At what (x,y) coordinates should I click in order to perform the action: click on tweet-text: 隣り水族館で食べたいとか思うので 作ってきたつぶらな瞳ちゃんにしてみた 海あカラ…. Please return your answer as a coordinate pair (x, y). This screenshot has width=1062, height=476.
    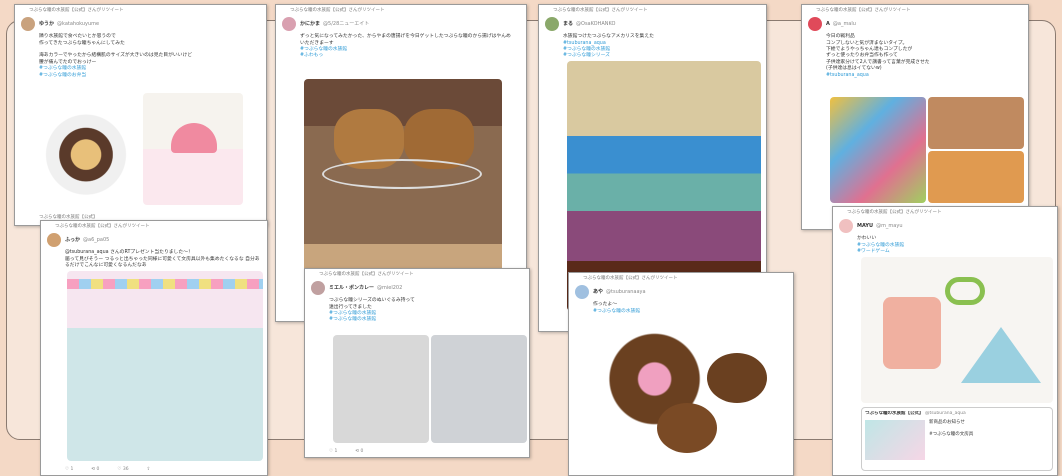
    Looking at the image, I should click on (116, 49).